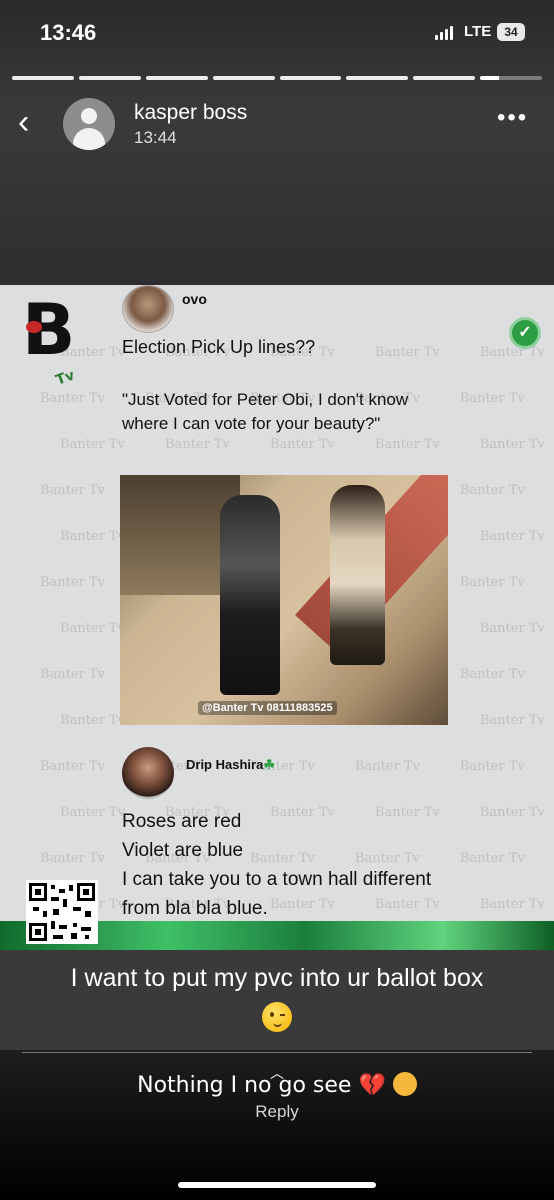 The height and width of the screenshot is (1200, 554). What do you see at coordinates (277, 78) in the screenshot?
I see `story-progress-bar` at bounding box center [277, 78].